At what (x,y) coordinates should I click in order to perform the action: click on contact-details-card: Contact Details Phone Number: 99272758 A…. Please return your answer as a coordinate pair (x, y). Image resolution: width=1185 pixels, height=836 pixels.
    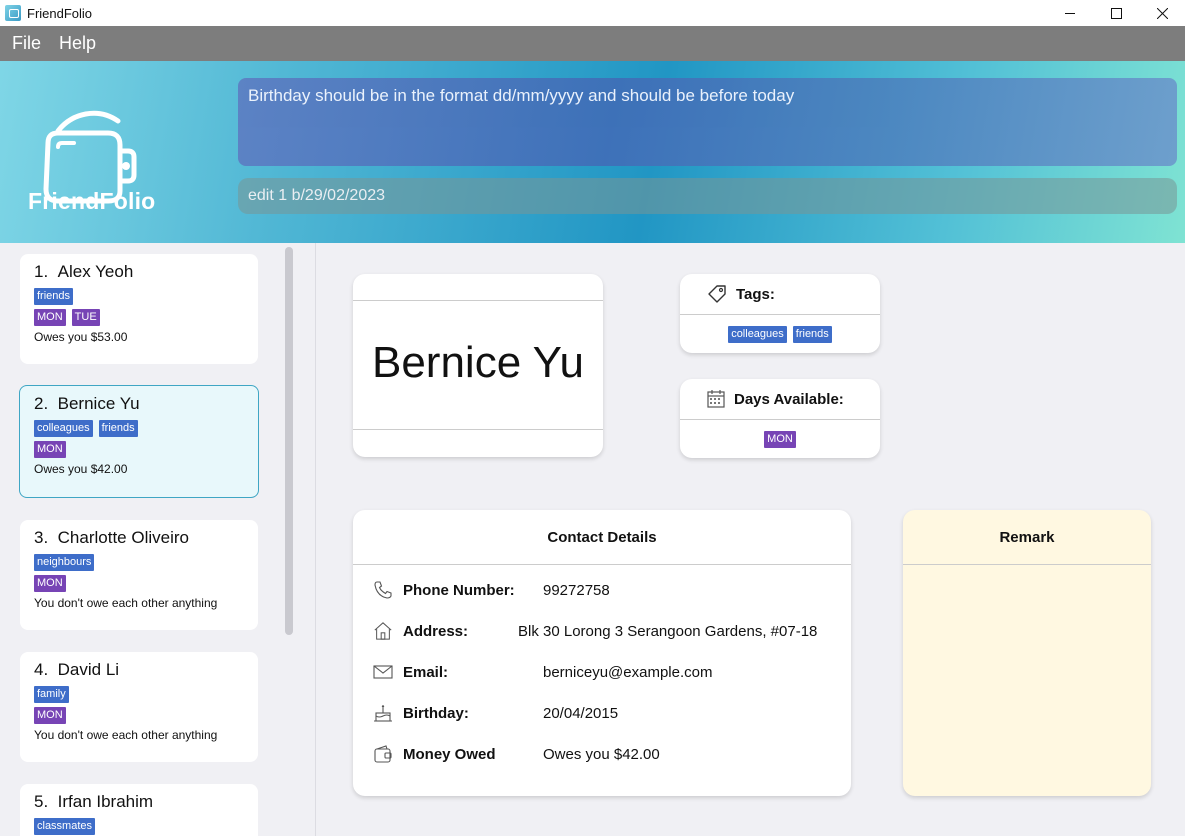
    Looking at the image, I should click on (602, 653).